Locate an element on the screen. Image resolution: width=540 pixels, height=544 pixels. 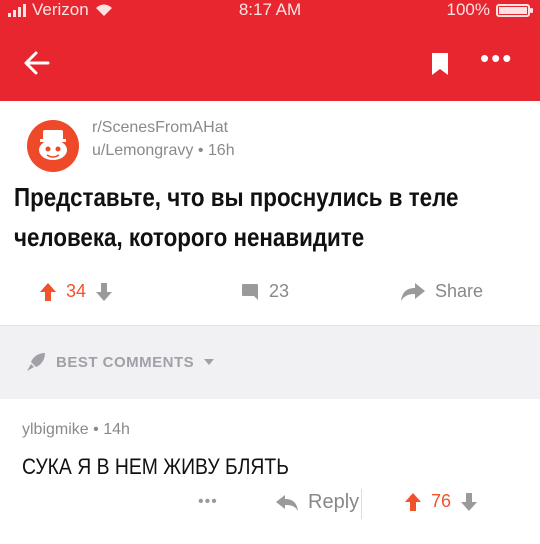
post-title-line-1: Представьте, что вы проснулись в теле is located at coordinates (236, 197).